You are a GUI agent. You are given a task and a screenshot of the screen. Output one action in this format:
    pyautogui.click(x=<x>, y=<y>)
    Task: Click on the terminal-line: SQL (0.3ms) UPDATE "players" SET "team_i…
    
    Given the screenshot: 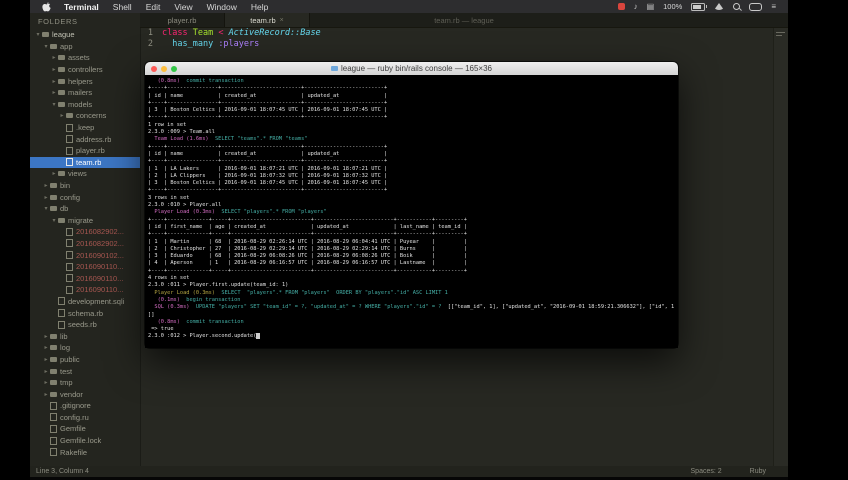 What is the action you would take?
    pyautogui.click(x=411, y=307)
    